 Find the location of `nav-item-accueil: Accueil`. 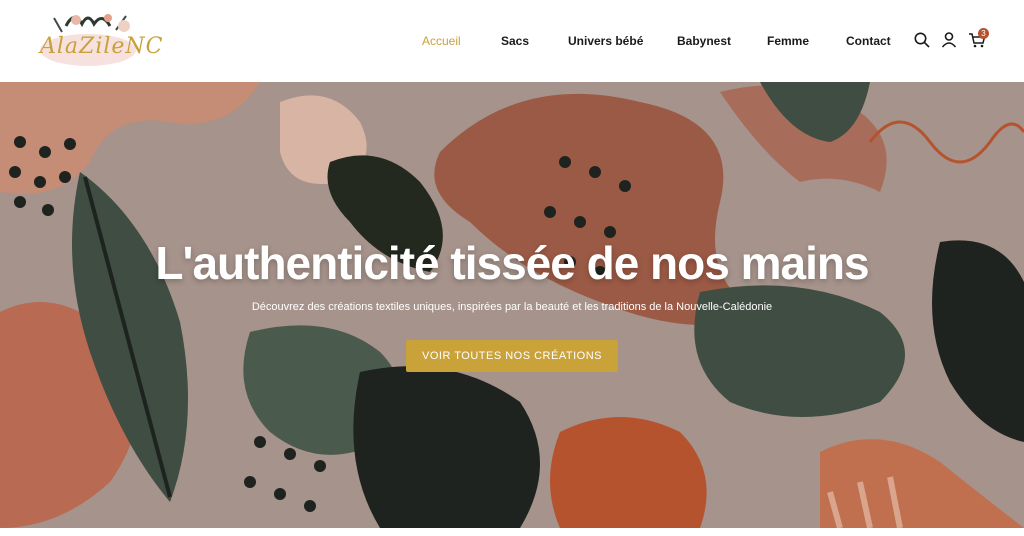

nav-item-accueil: Accueil is located at coordinates (441, 41).